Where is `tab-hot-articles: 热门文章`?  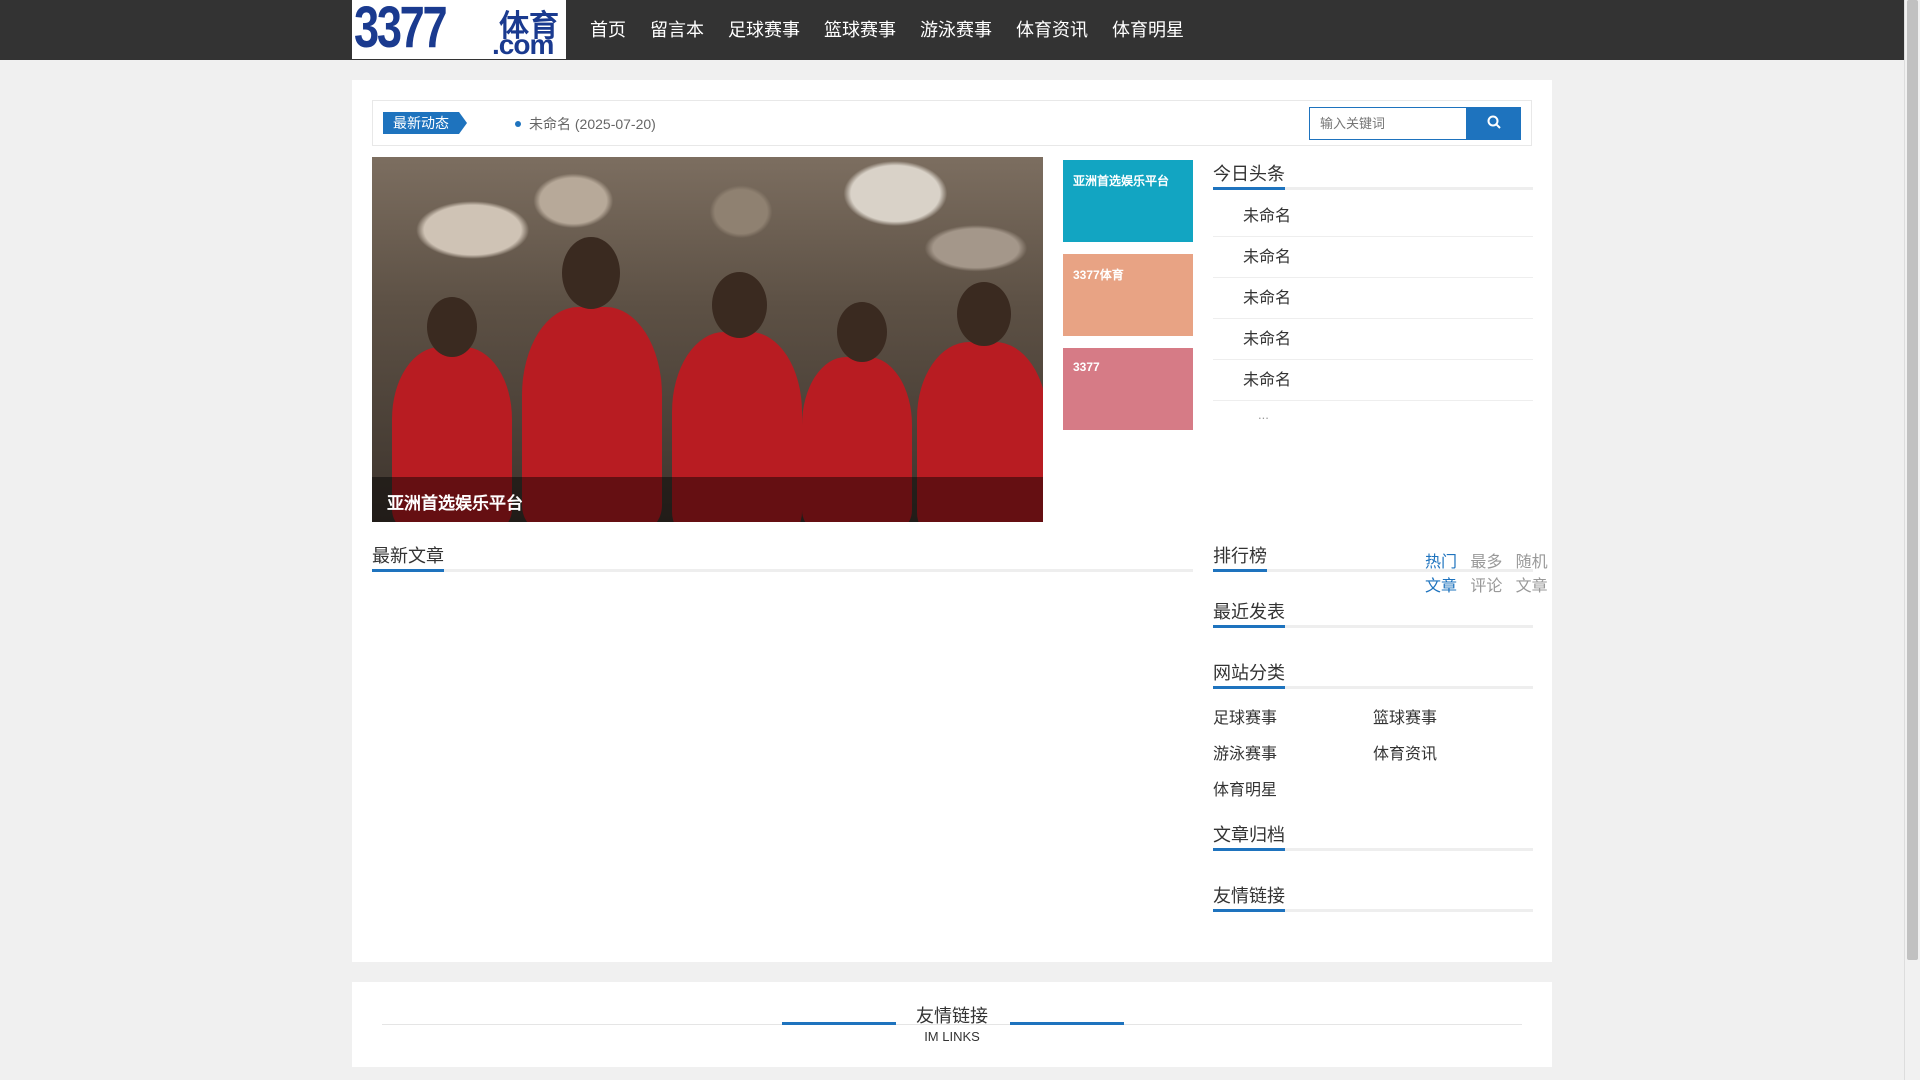 tab-hot-articles: 热门文章 is located at coordinates (1443, 572).